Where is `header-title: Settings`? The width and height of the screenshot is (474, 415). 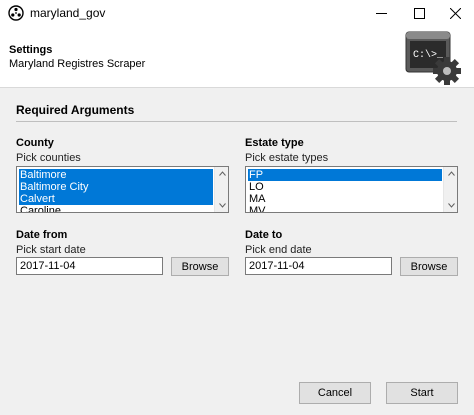
header-title: Settings is located at coordinates (31, 50).